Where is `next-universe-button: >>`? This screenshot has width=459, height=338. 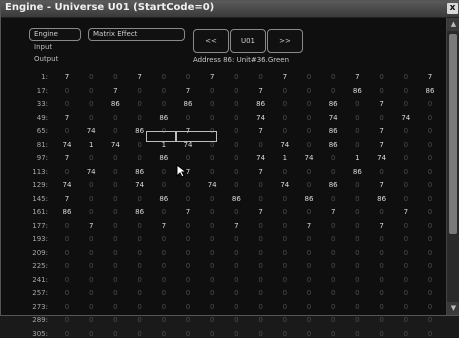
next-universe-button: >> is located at coordinates (285, 41).